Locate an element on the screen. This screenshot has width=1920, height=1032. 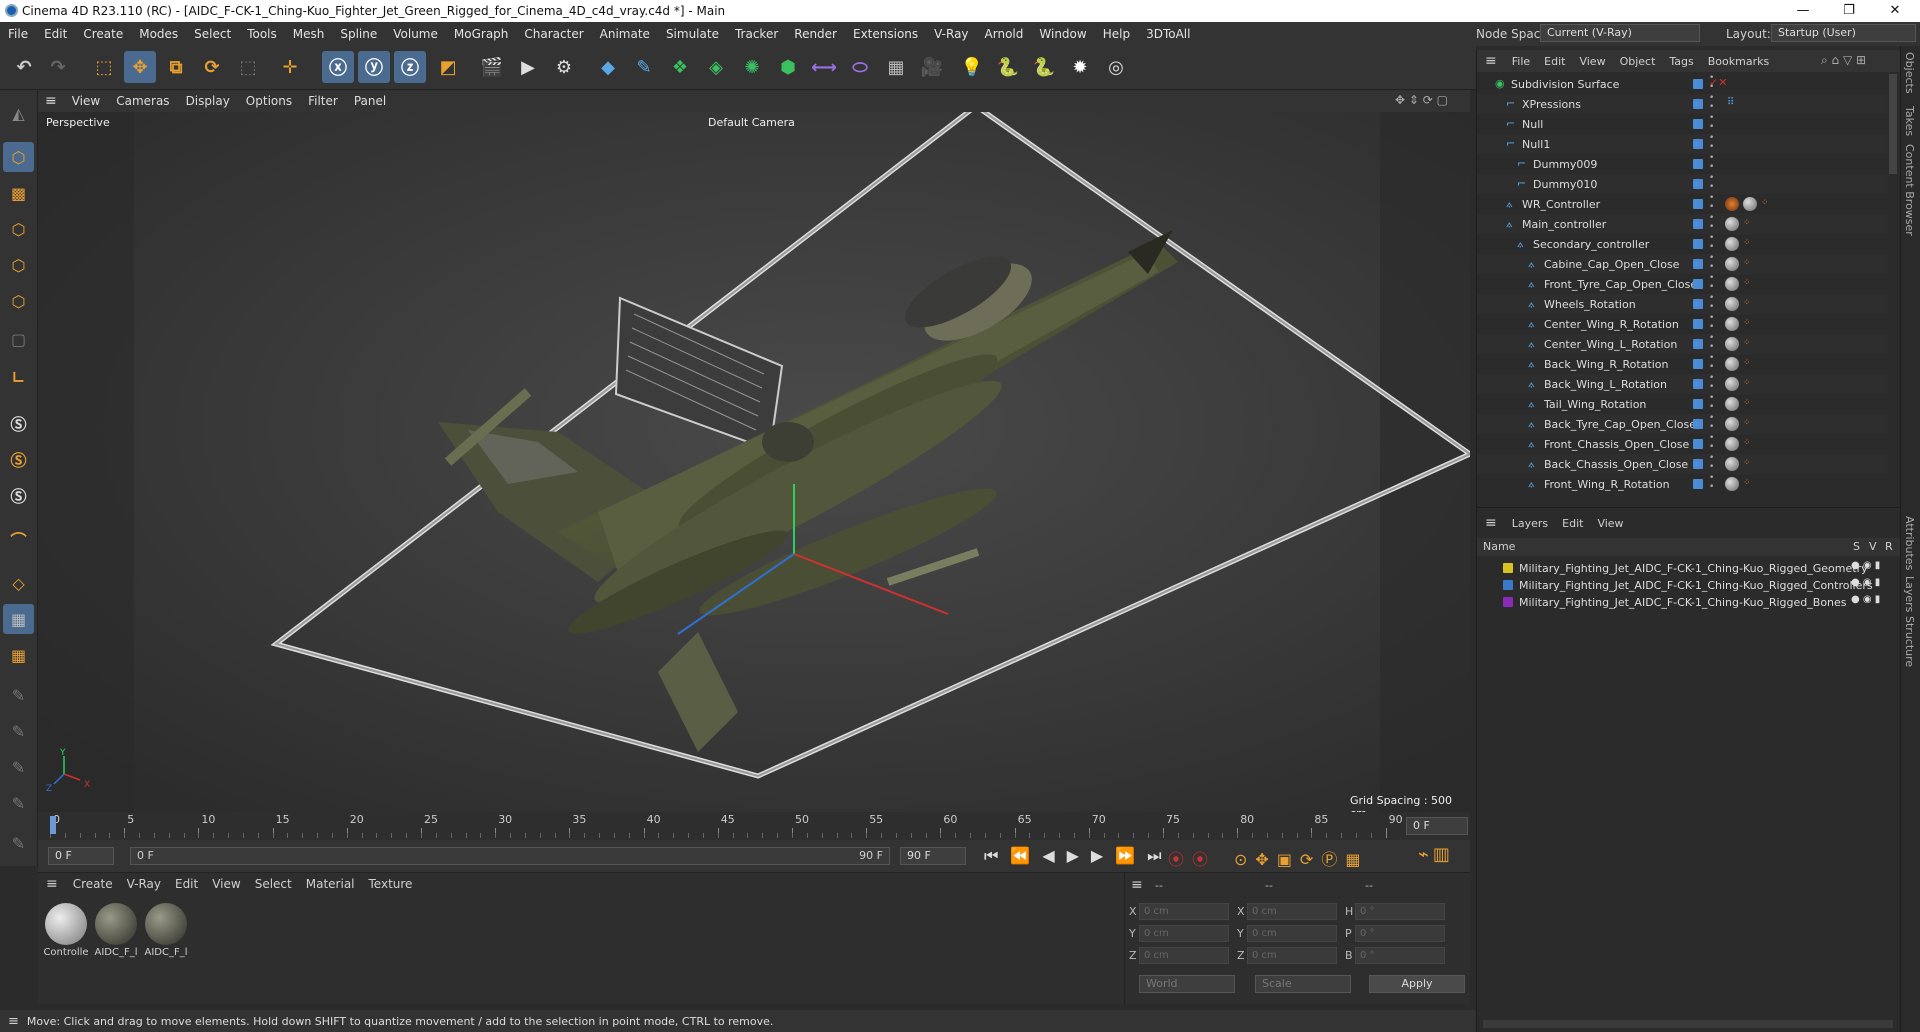
mat-menu-v-ray: V-Ray is located at coordinates (144, 884).